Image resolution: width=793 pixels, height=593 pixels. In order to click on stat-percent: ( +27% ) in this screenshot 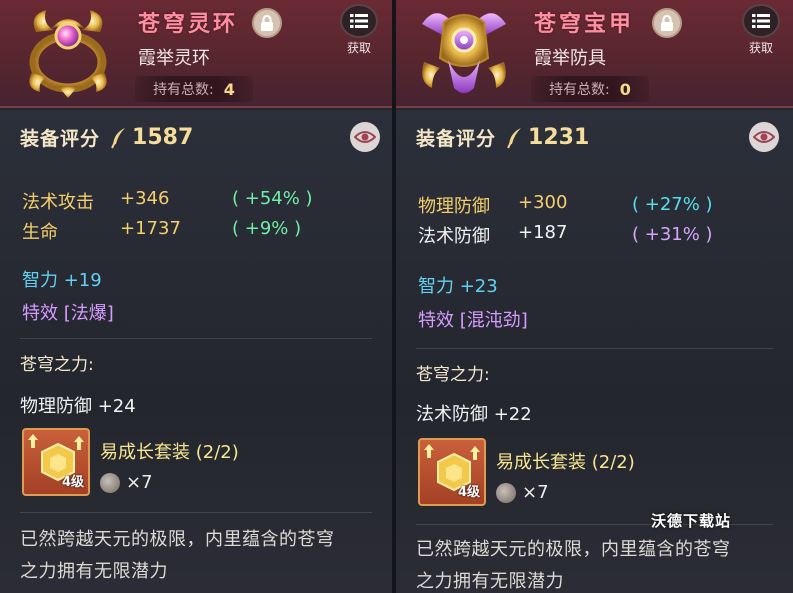, I will do `click(672, 204)`.